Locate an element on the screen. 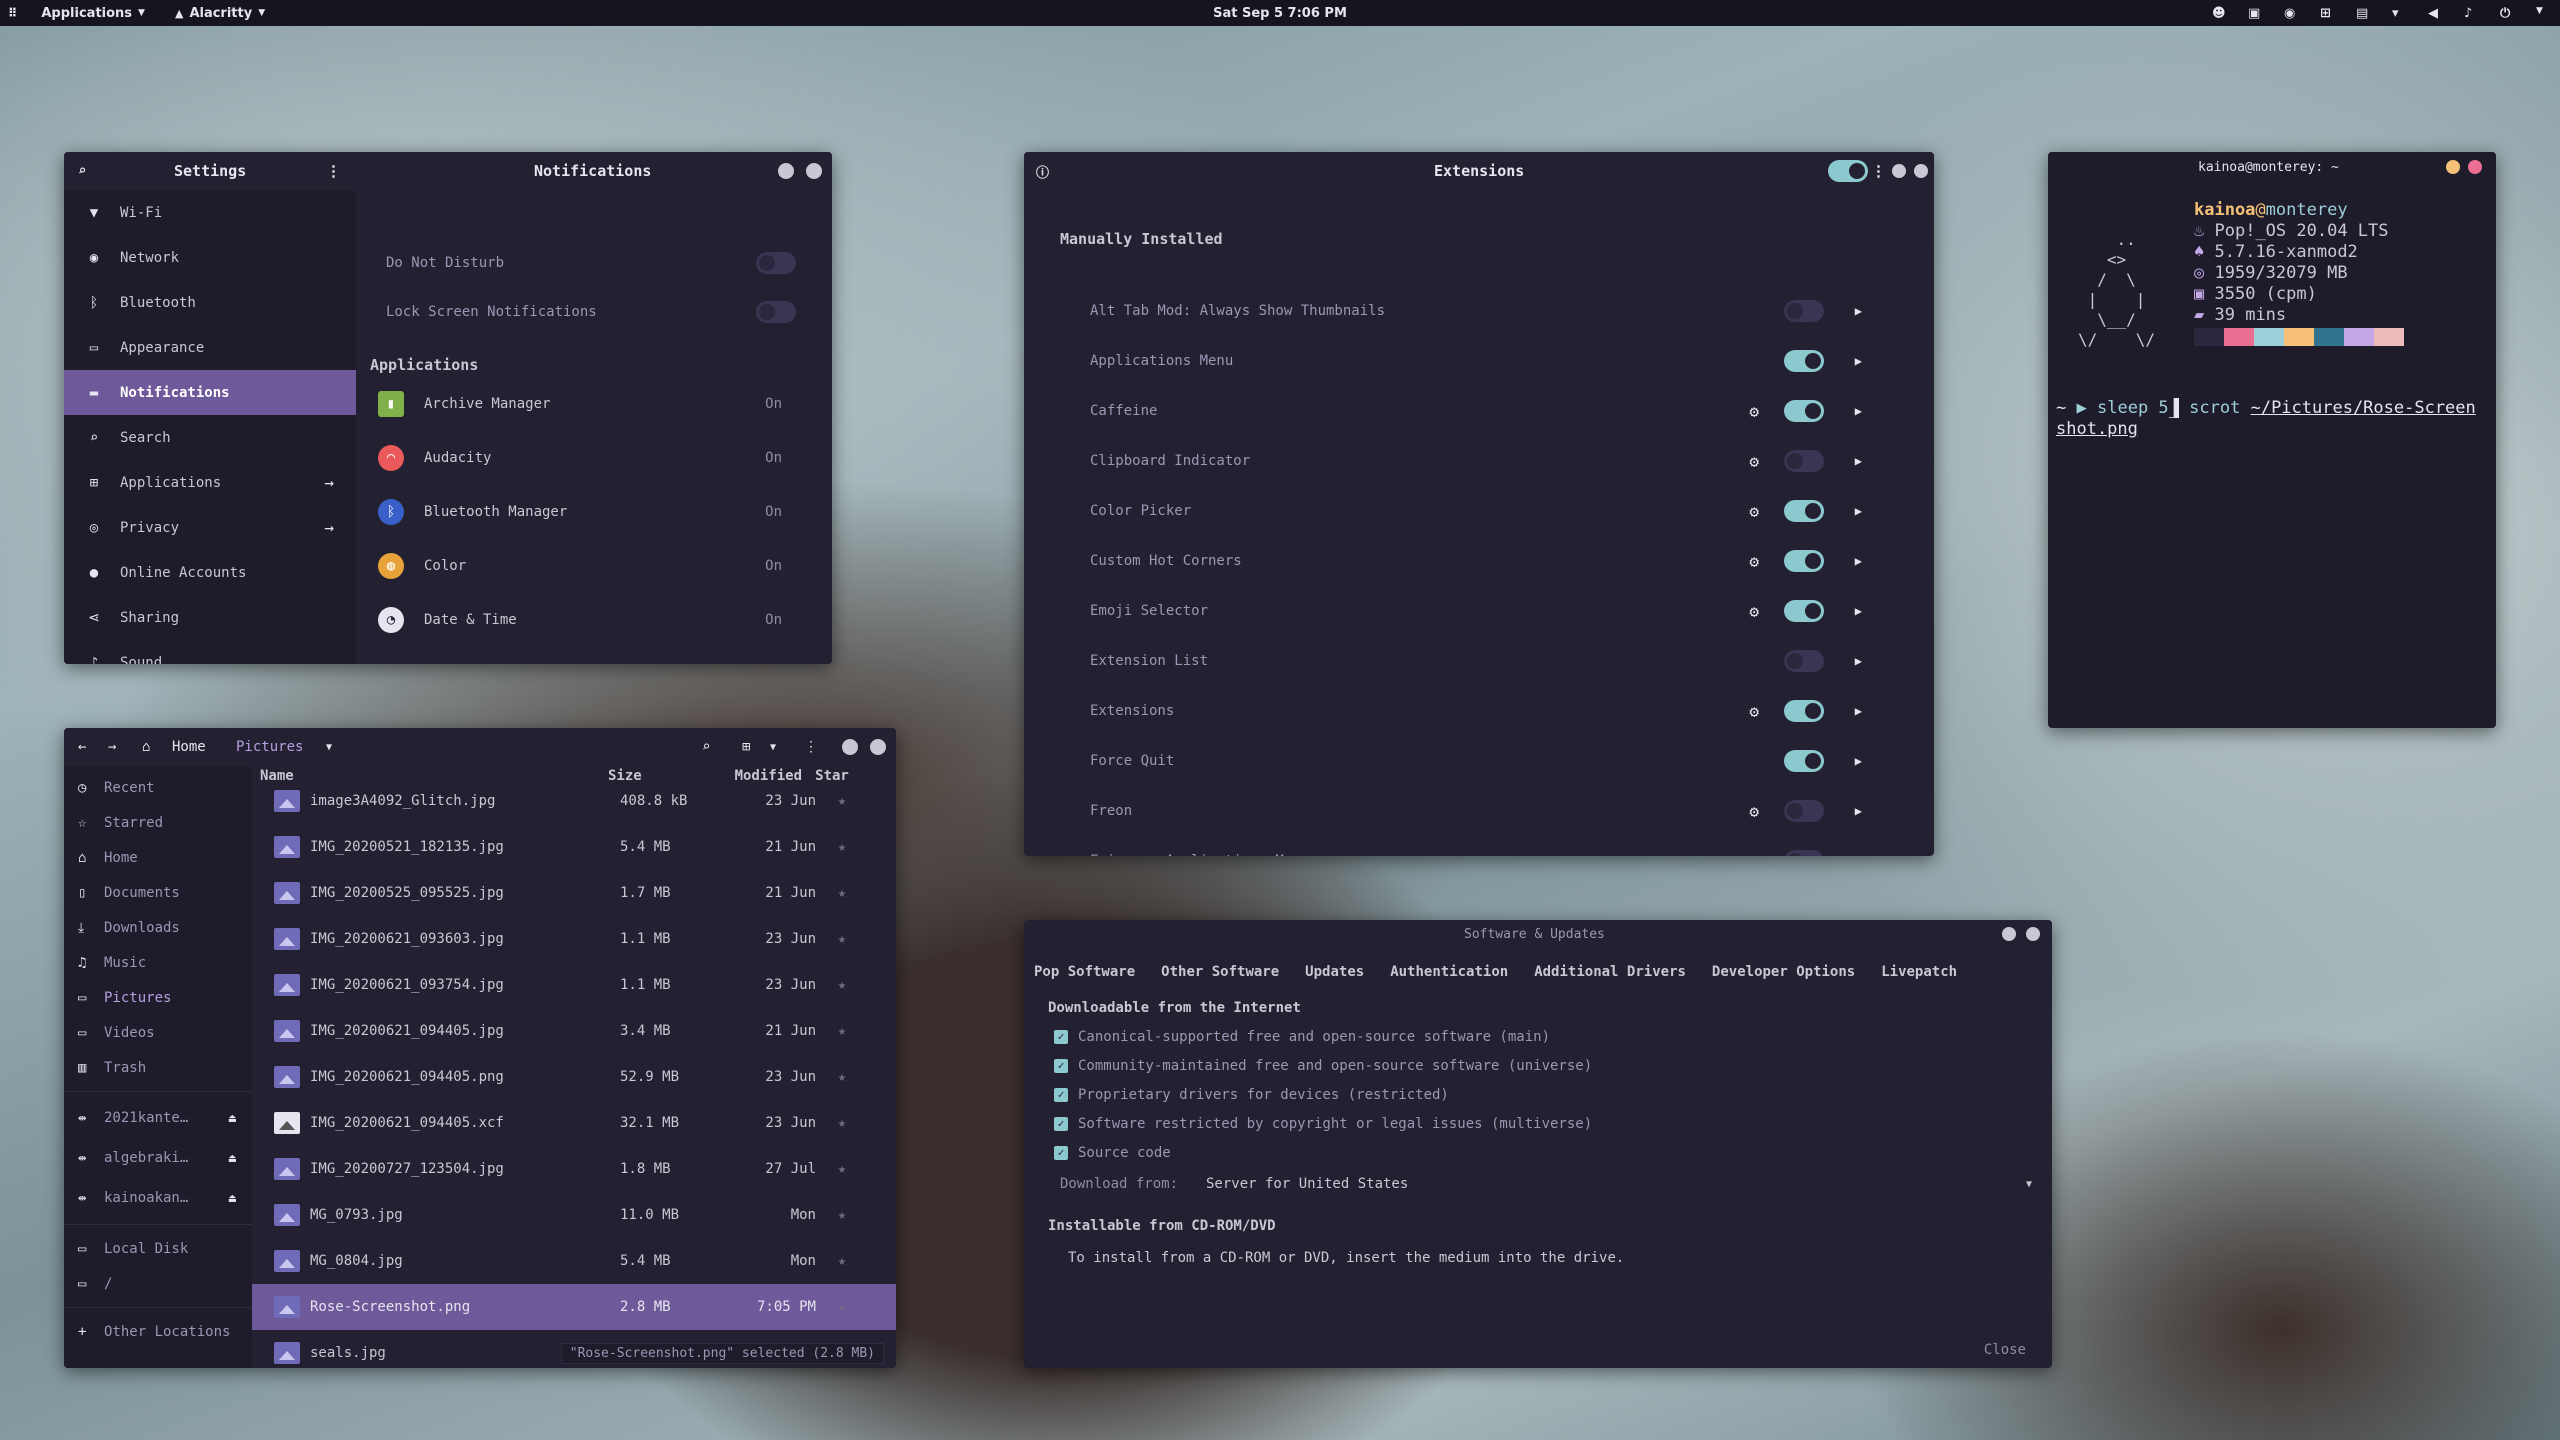  breadcrumb-current: Pictures is located at coordinates (269, 747).